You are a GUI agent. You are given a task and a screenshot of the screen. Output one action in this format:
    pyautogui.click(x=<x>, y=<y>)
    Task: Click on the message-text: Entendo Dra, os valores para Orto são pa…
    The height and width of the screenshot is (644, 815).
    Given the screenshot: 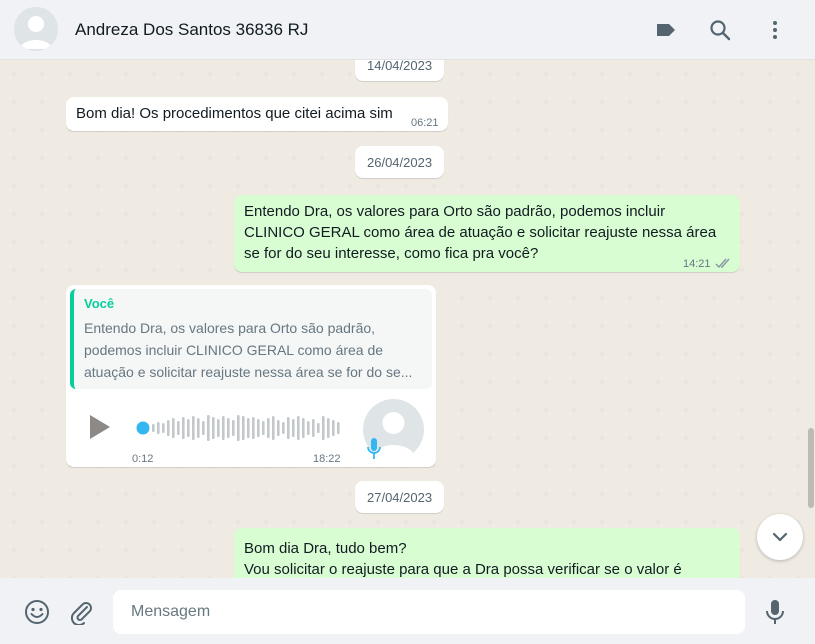 What is the action you would take?
    pyautogui.click(x=480, y=232)
    